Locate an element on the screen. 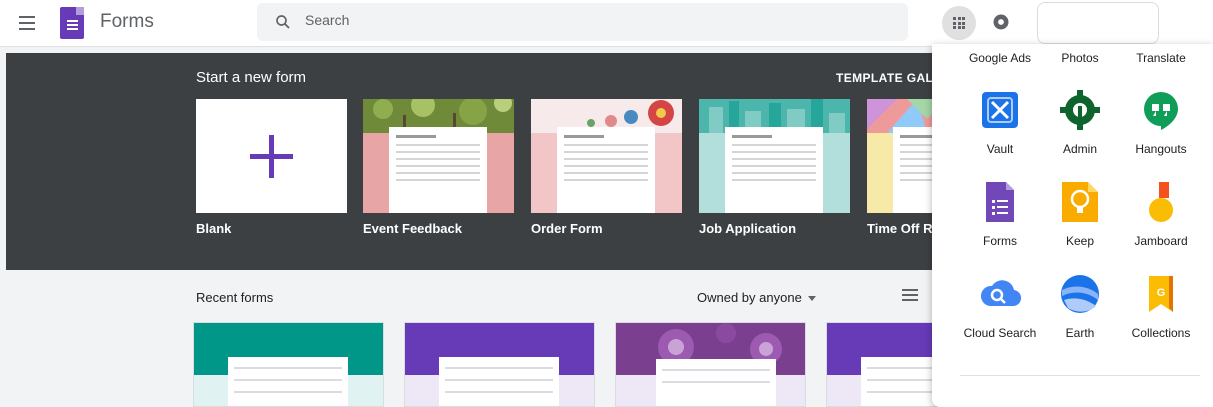 The width and height of the screenshot is (1213, 407). search-icon is located at coordinates (283, 22).